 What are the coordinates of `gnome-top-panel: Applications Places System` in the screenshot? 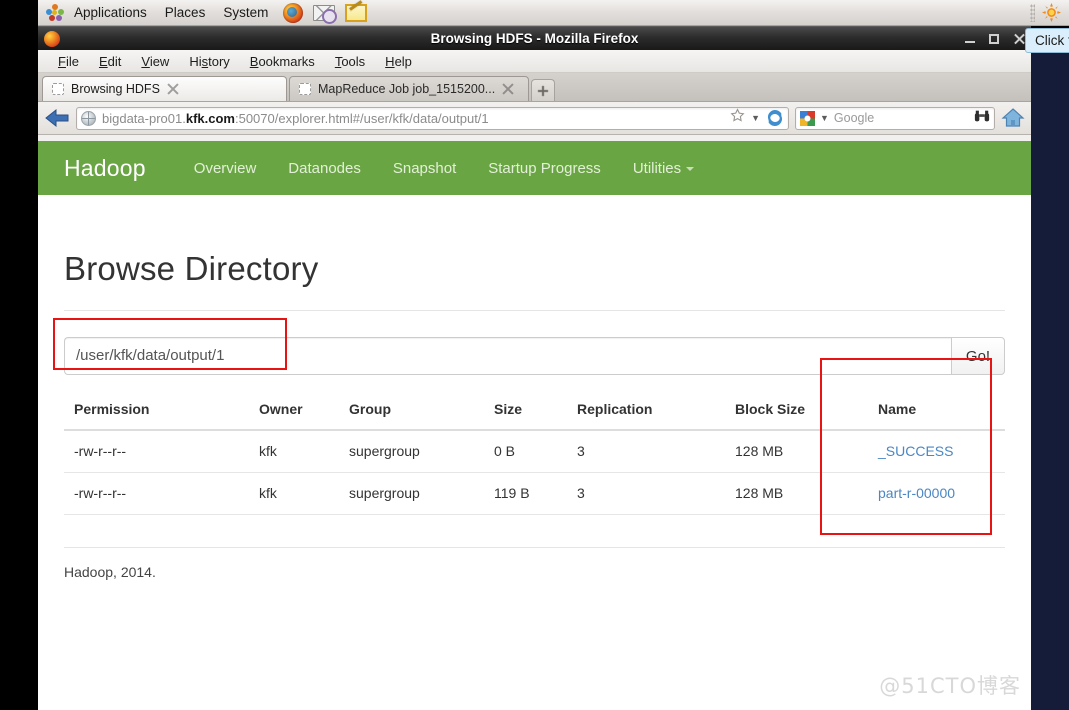 It's located at (534, 13).